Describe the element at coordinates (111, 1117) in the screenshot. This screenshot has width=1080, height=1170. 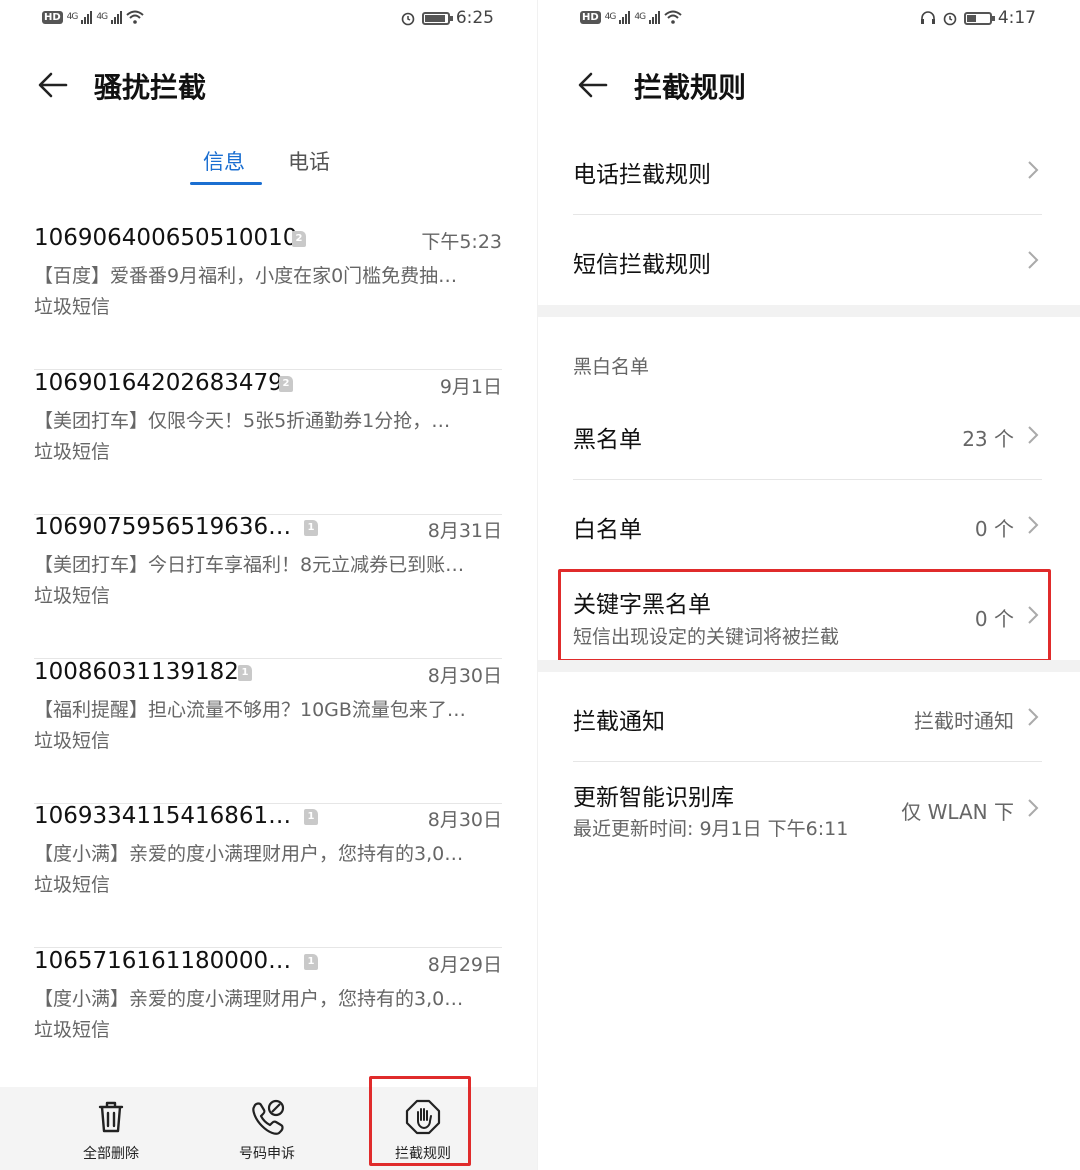
I see `trash-icon` at that location.